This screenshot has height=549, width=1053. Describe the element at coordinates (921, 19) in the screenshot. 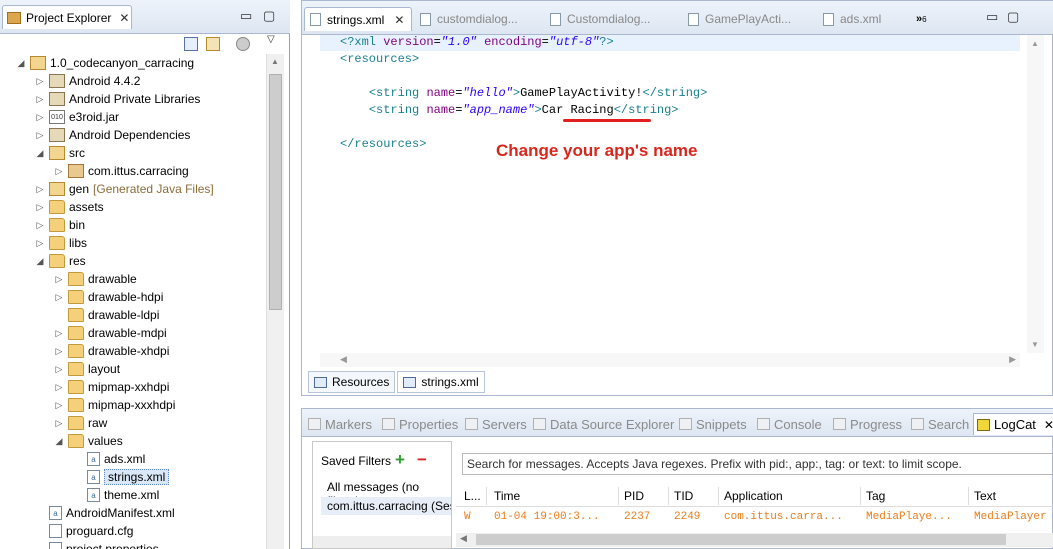

I see `tab-overflow-button: » 6` at that location.